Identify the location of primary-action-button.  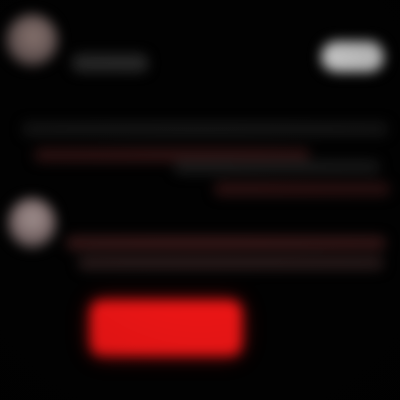
(166, 328).